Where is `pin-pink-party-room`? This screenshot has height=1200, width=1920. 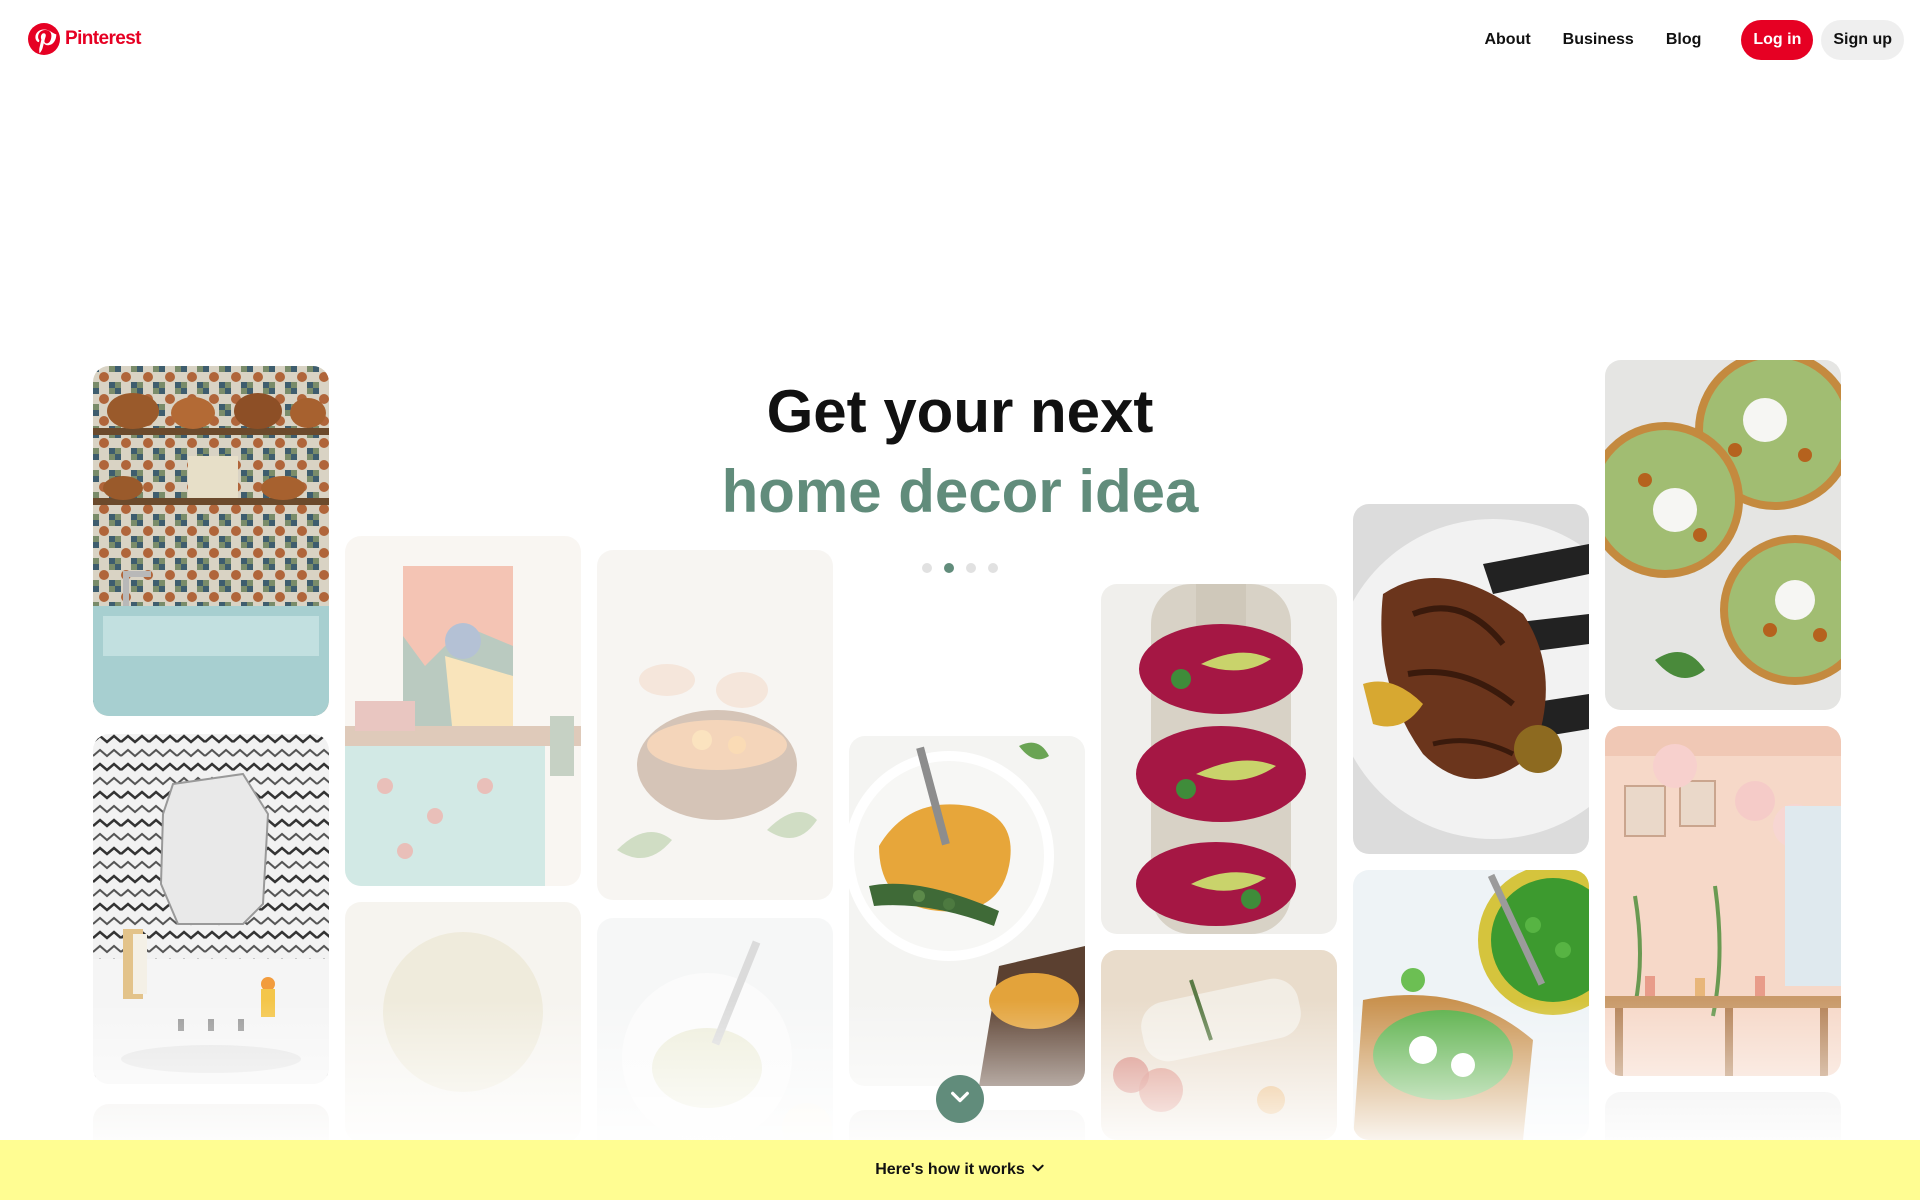 pin-pink-party-room is located at coordinates (1723, 901).